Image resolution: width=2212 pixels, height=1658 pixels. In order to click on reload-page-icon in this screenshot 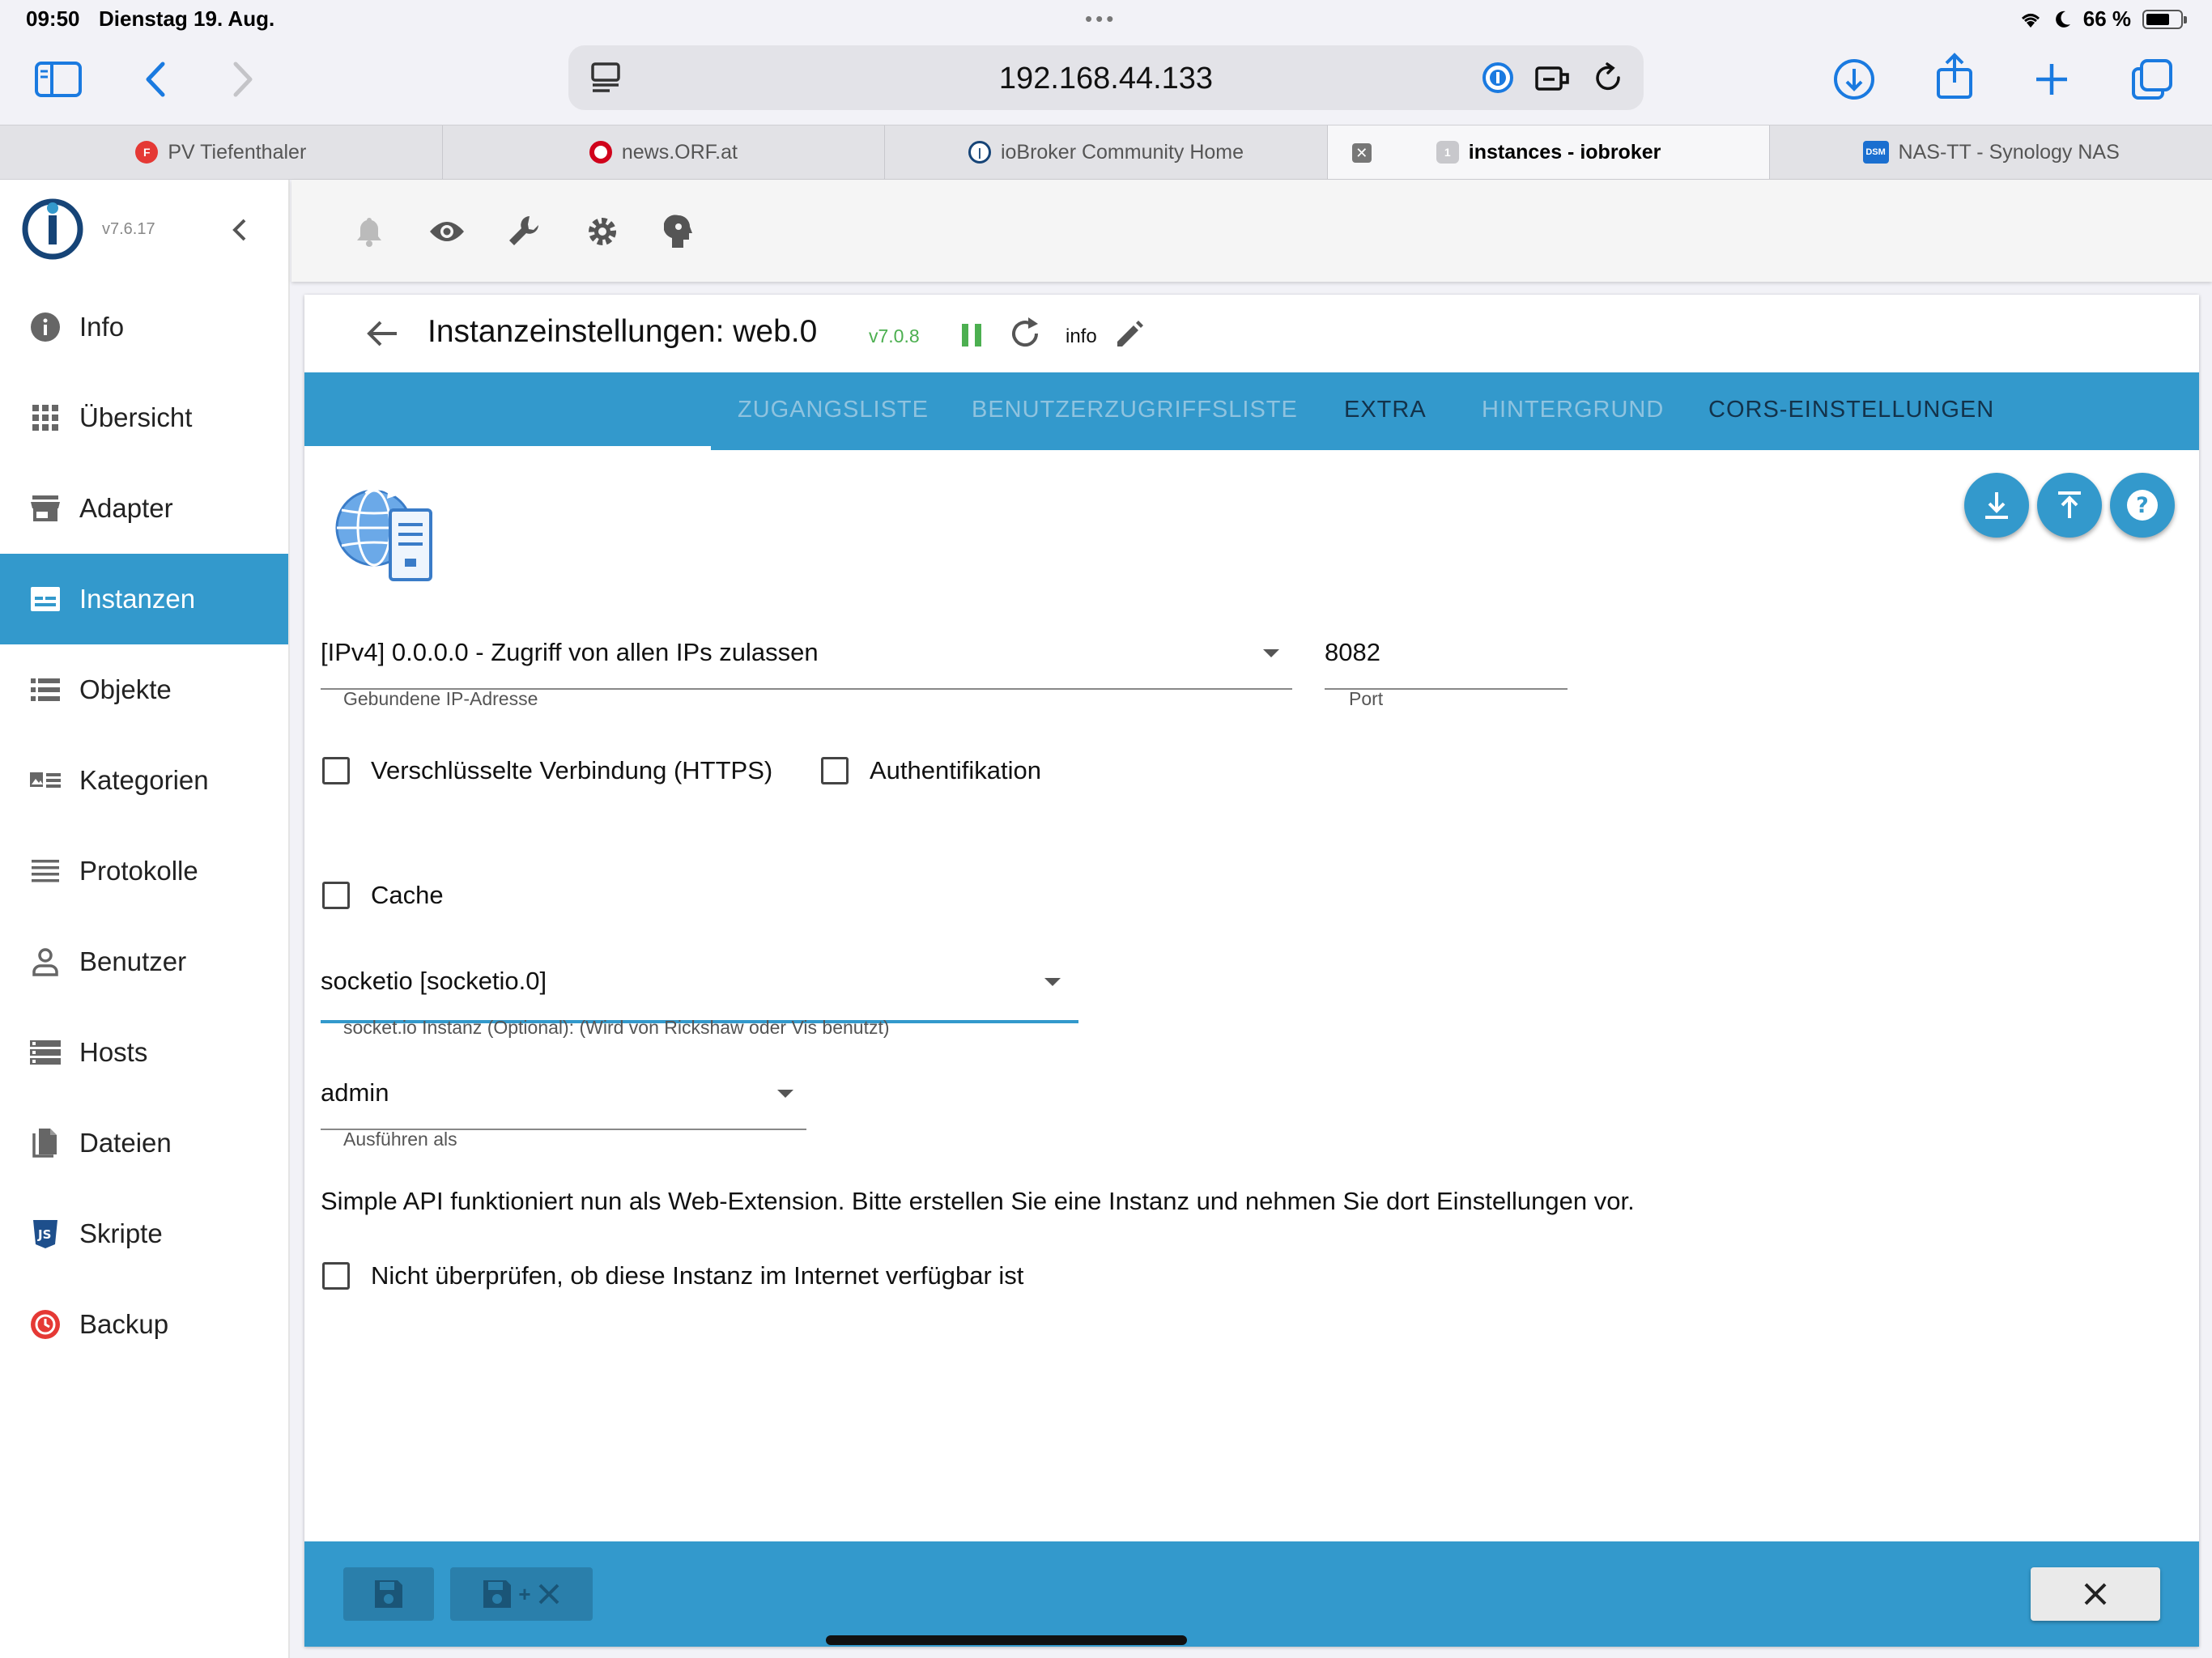, I will do `click(1608, 78)`.